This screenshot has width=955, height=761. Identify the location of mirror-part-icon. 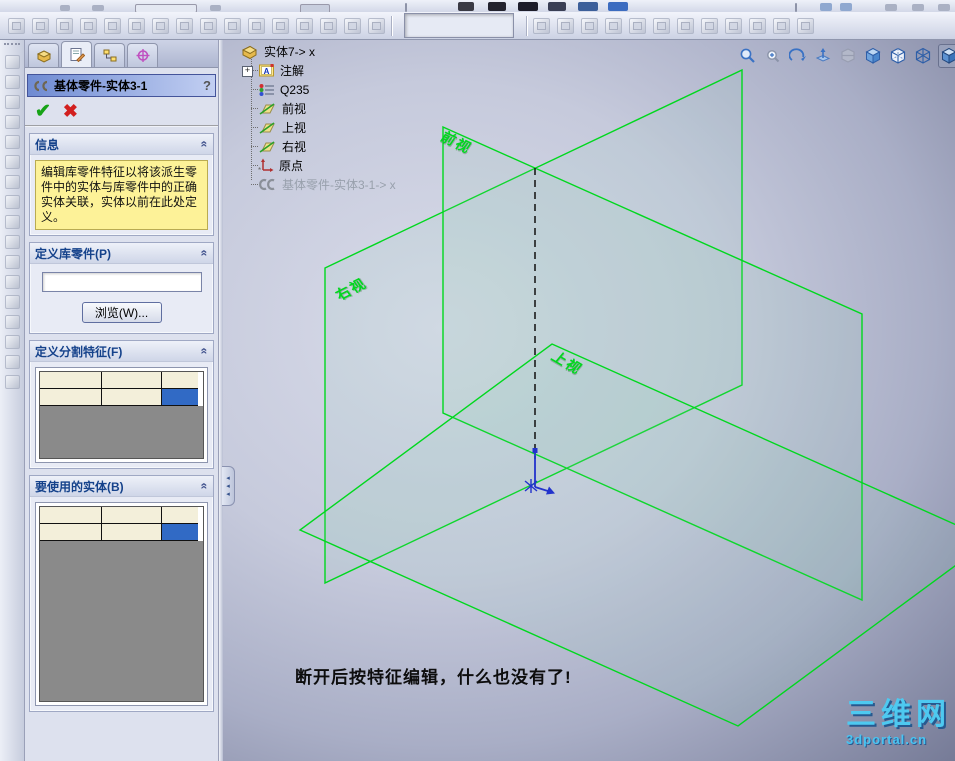
(328, 26).